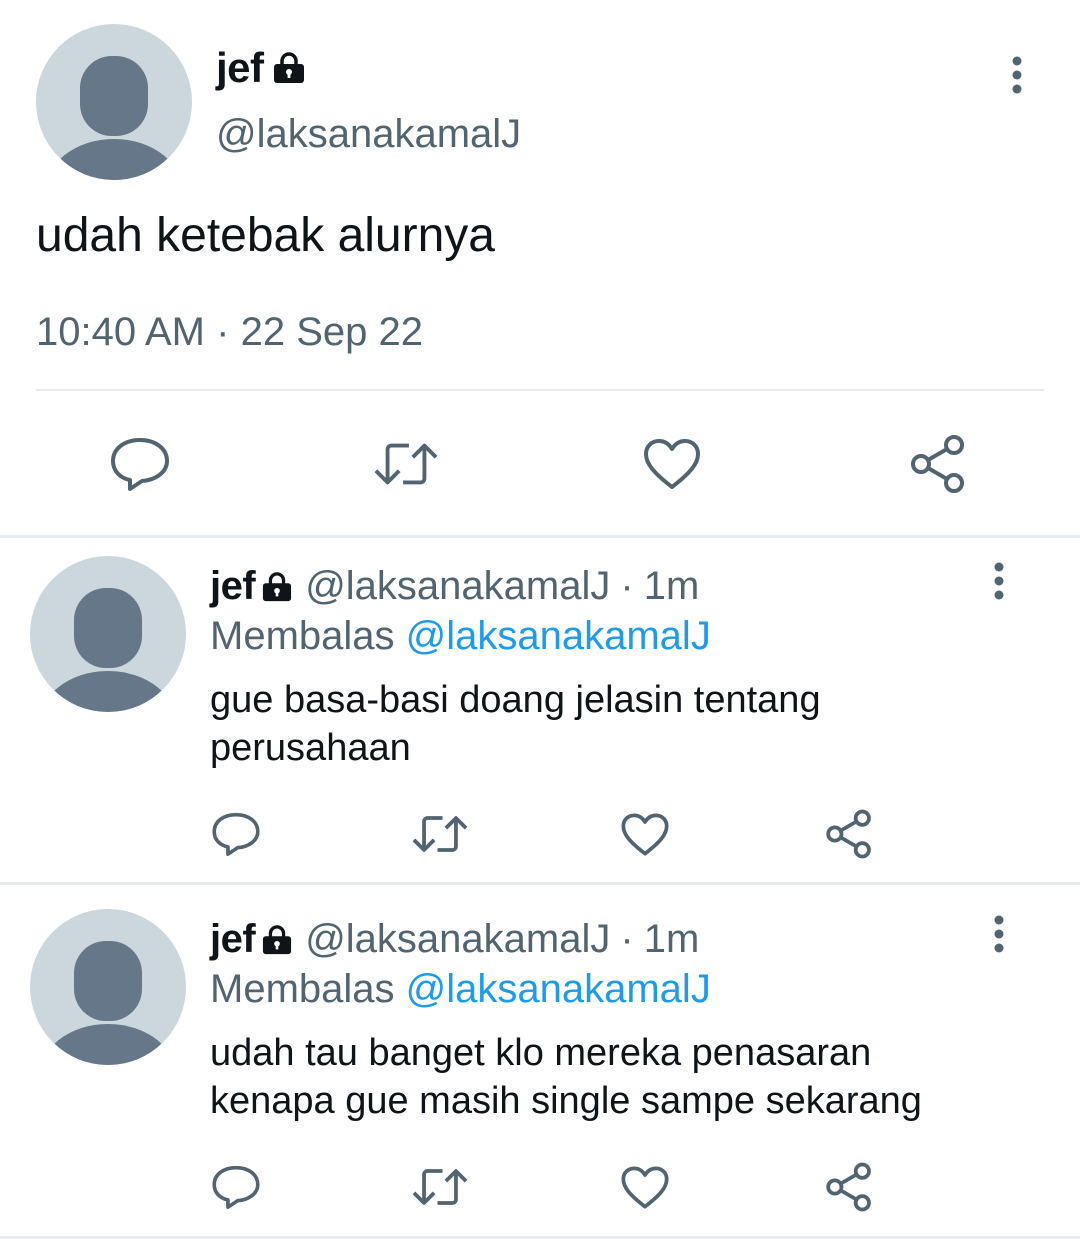  I want to click on display-name-row: jef, so click(261, 68).